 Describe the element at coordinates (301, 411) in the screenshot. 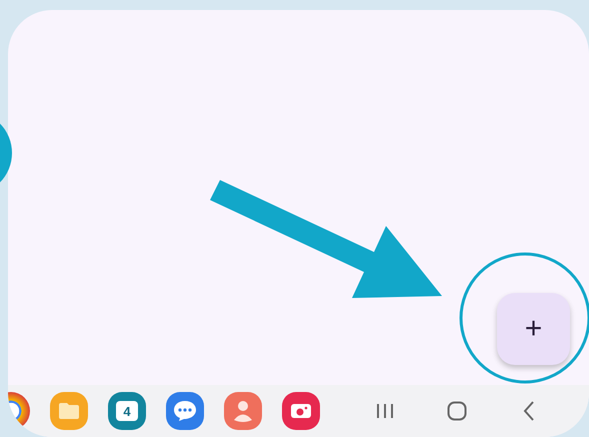

I see `camera-app-icon` at that location.